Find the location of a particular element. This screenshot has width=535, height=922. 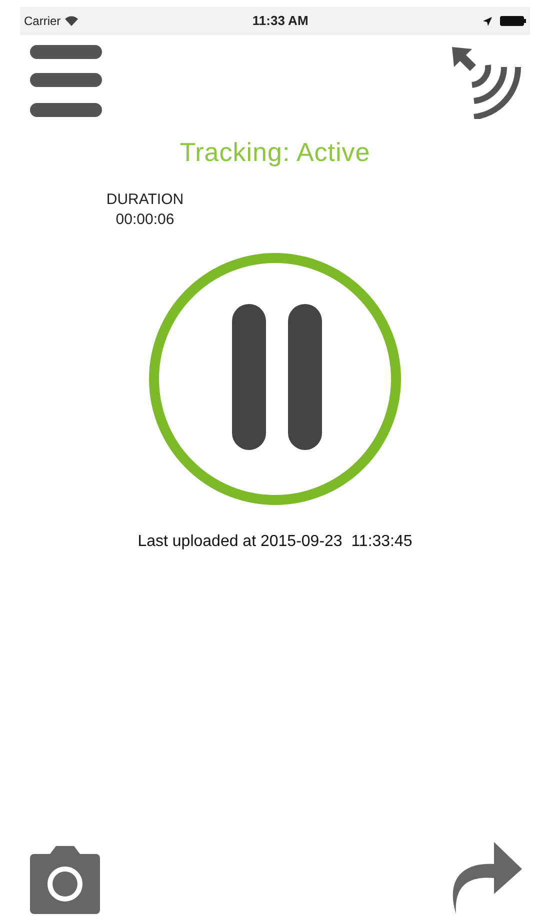

duration-value: 00:00:06 is located at coordinates (145, 220).